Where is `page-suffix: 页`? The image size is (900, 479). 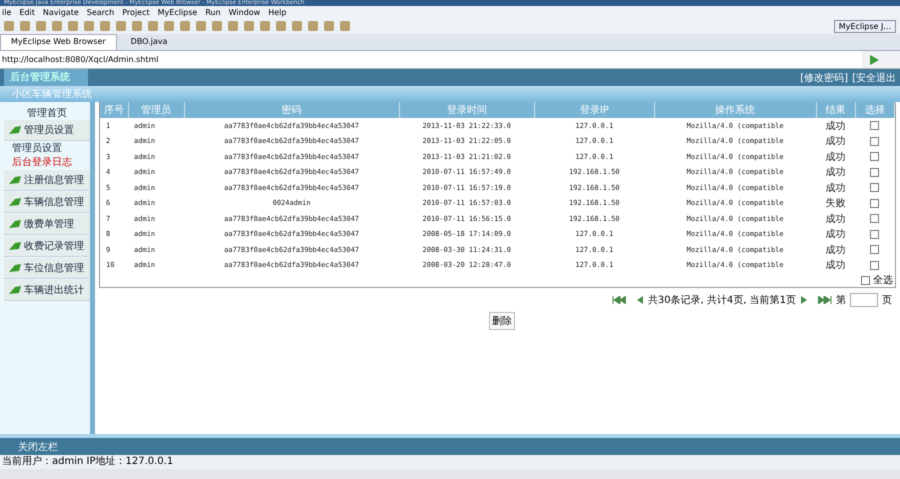 page-suffix: 页 is located at coordinates (887, 300).